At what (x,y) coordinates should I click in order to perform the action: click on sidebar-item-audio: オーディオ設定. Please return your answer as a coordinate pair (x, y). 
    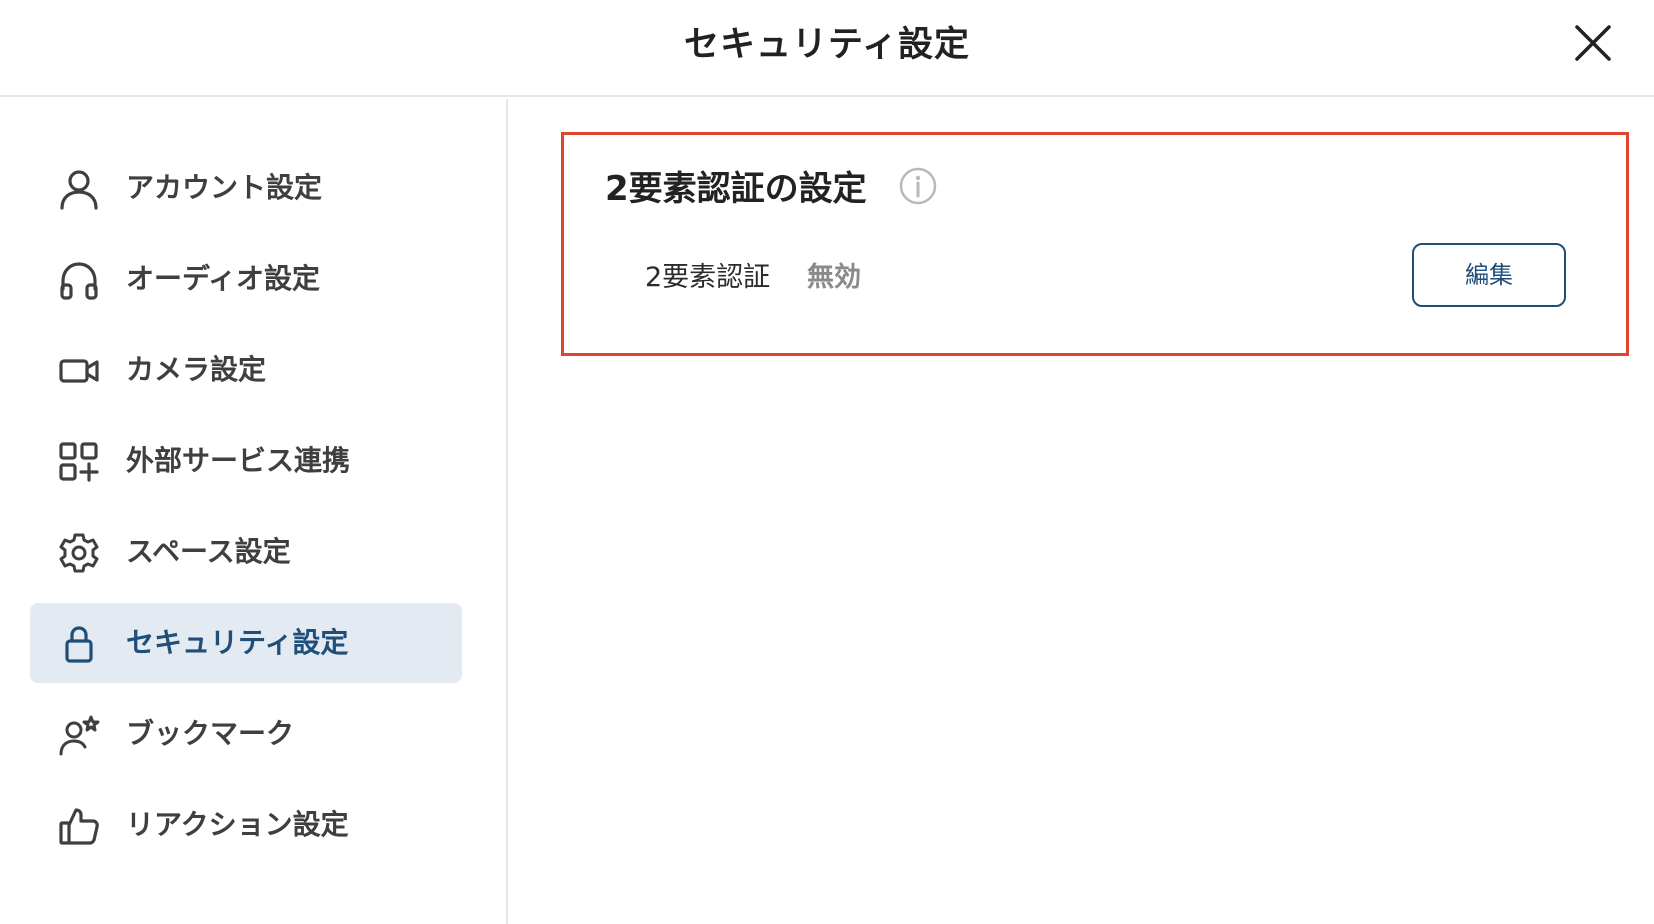
    Looking at the image, I should click on (246, 279).